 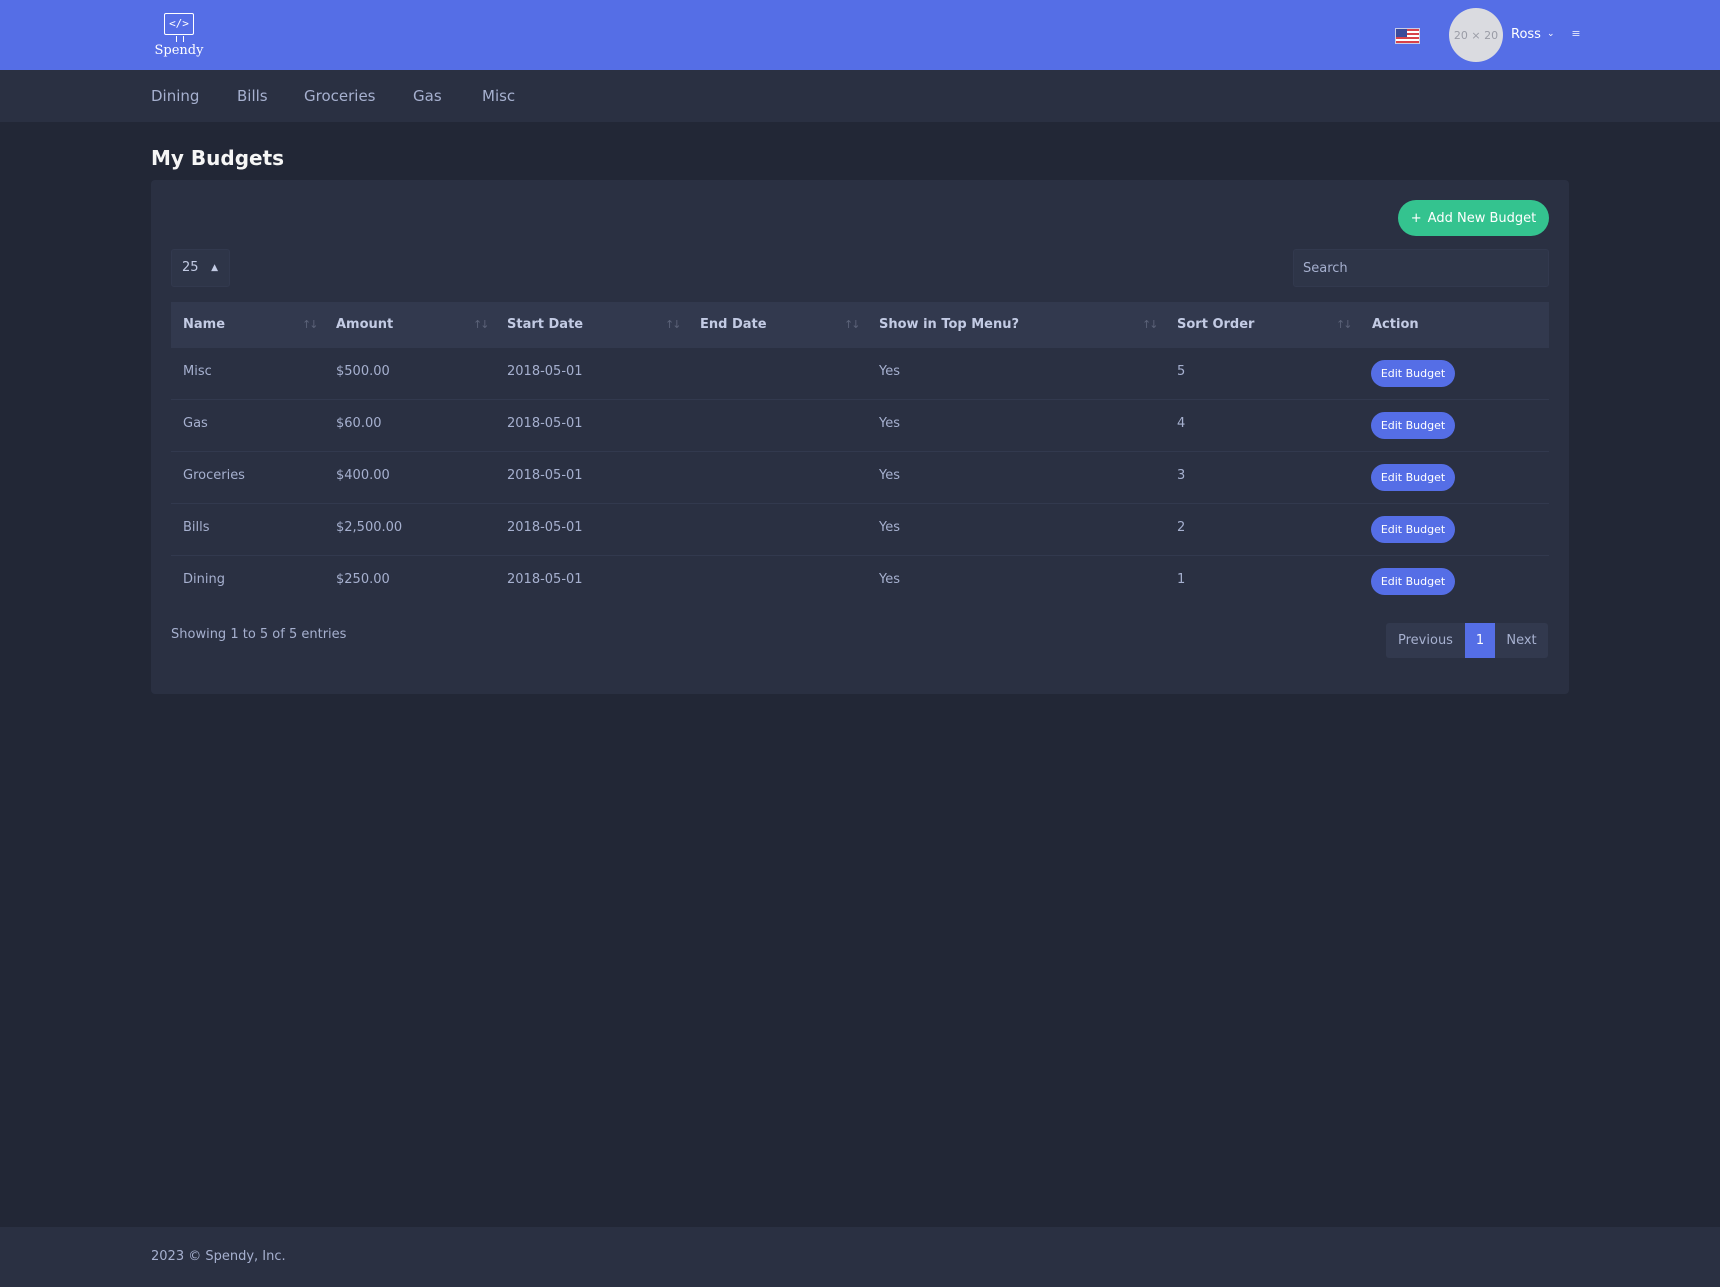 I want to click on user-menu: Ross ⌄, so click(x=1533, y=34).